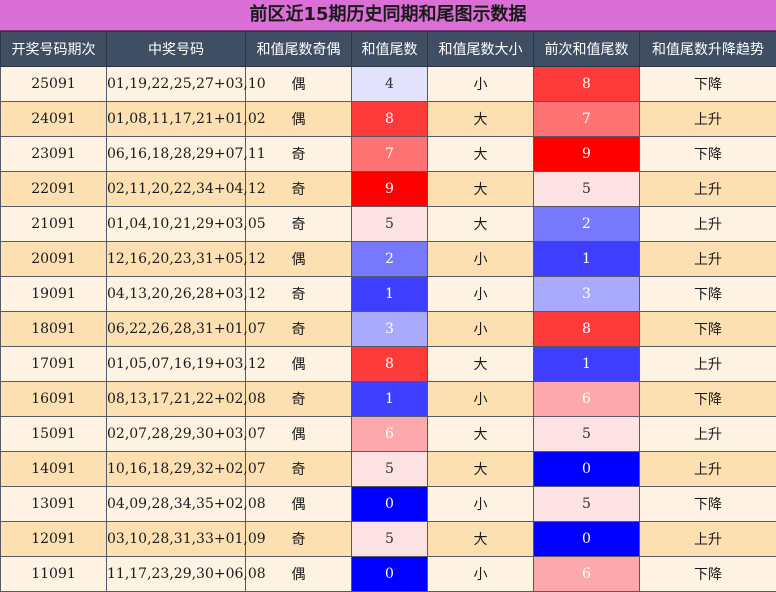  I want to click on header-numbers: 中奖号码, so click(176, 49).